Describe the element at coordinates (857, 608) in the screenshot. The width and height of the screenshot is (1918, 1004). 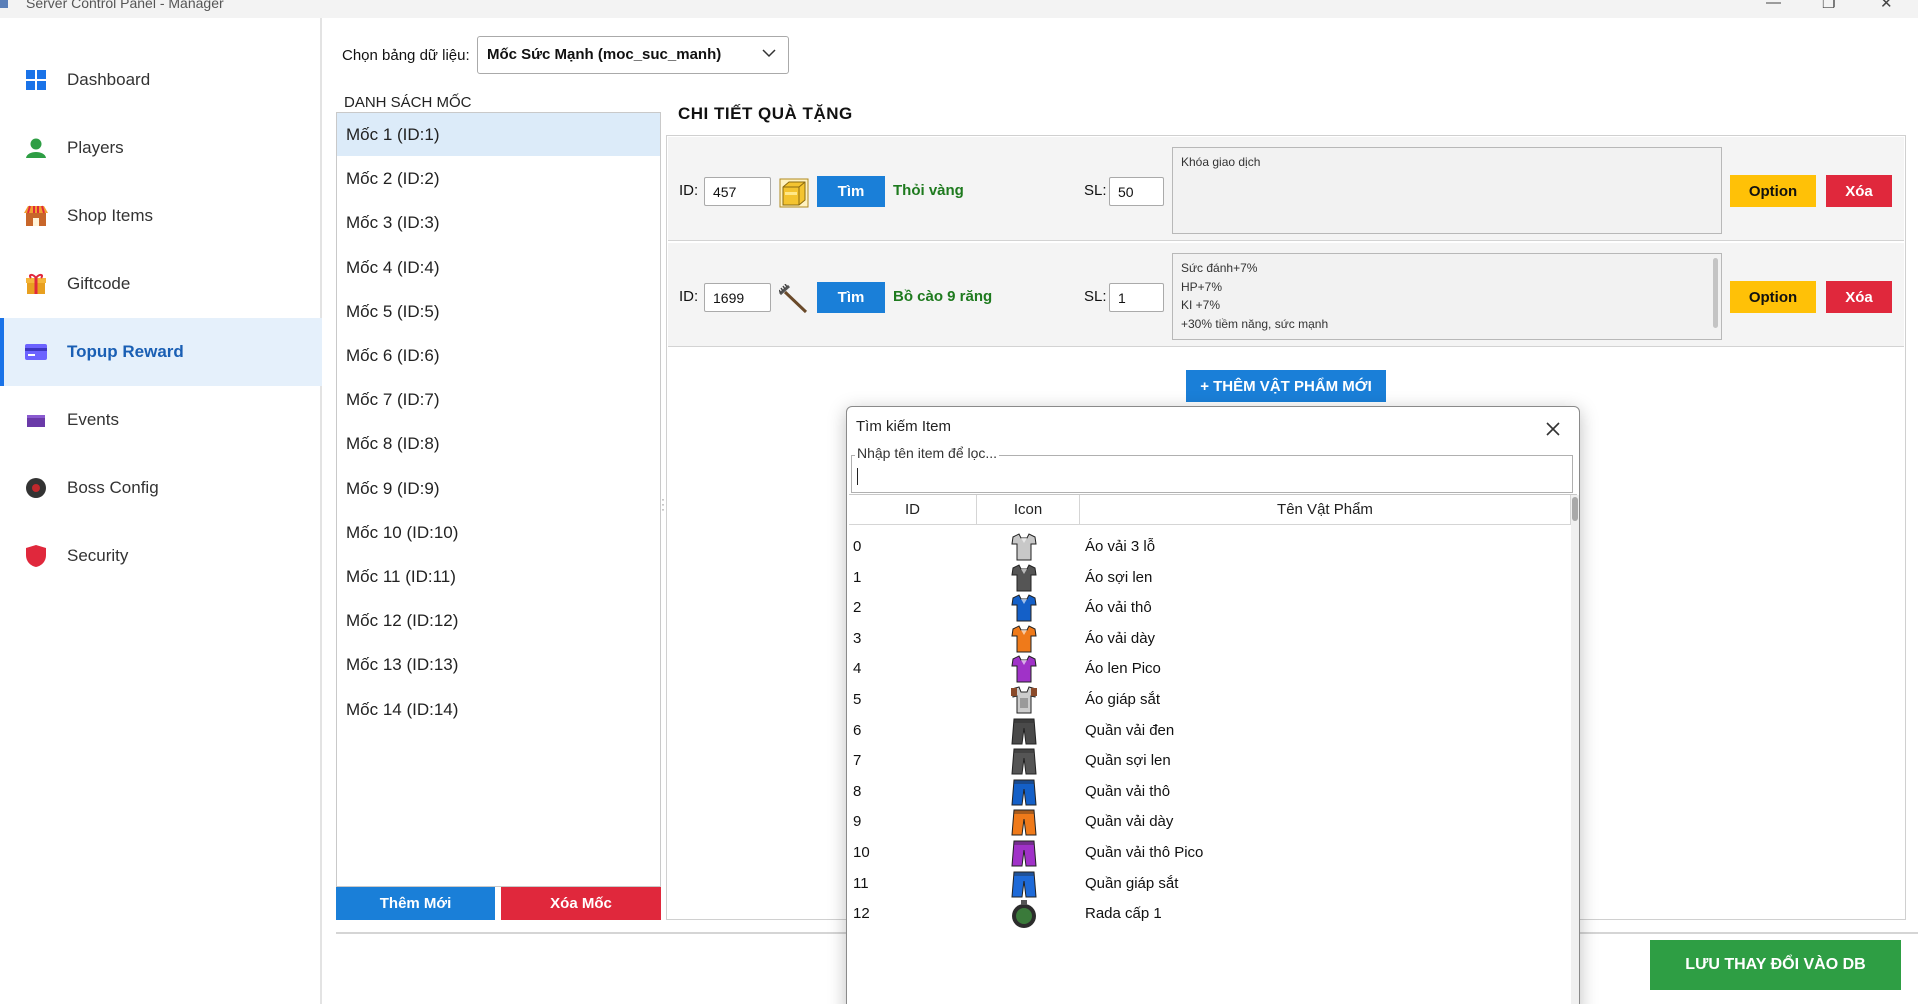
I see `item-id-cell: 2` at that location.